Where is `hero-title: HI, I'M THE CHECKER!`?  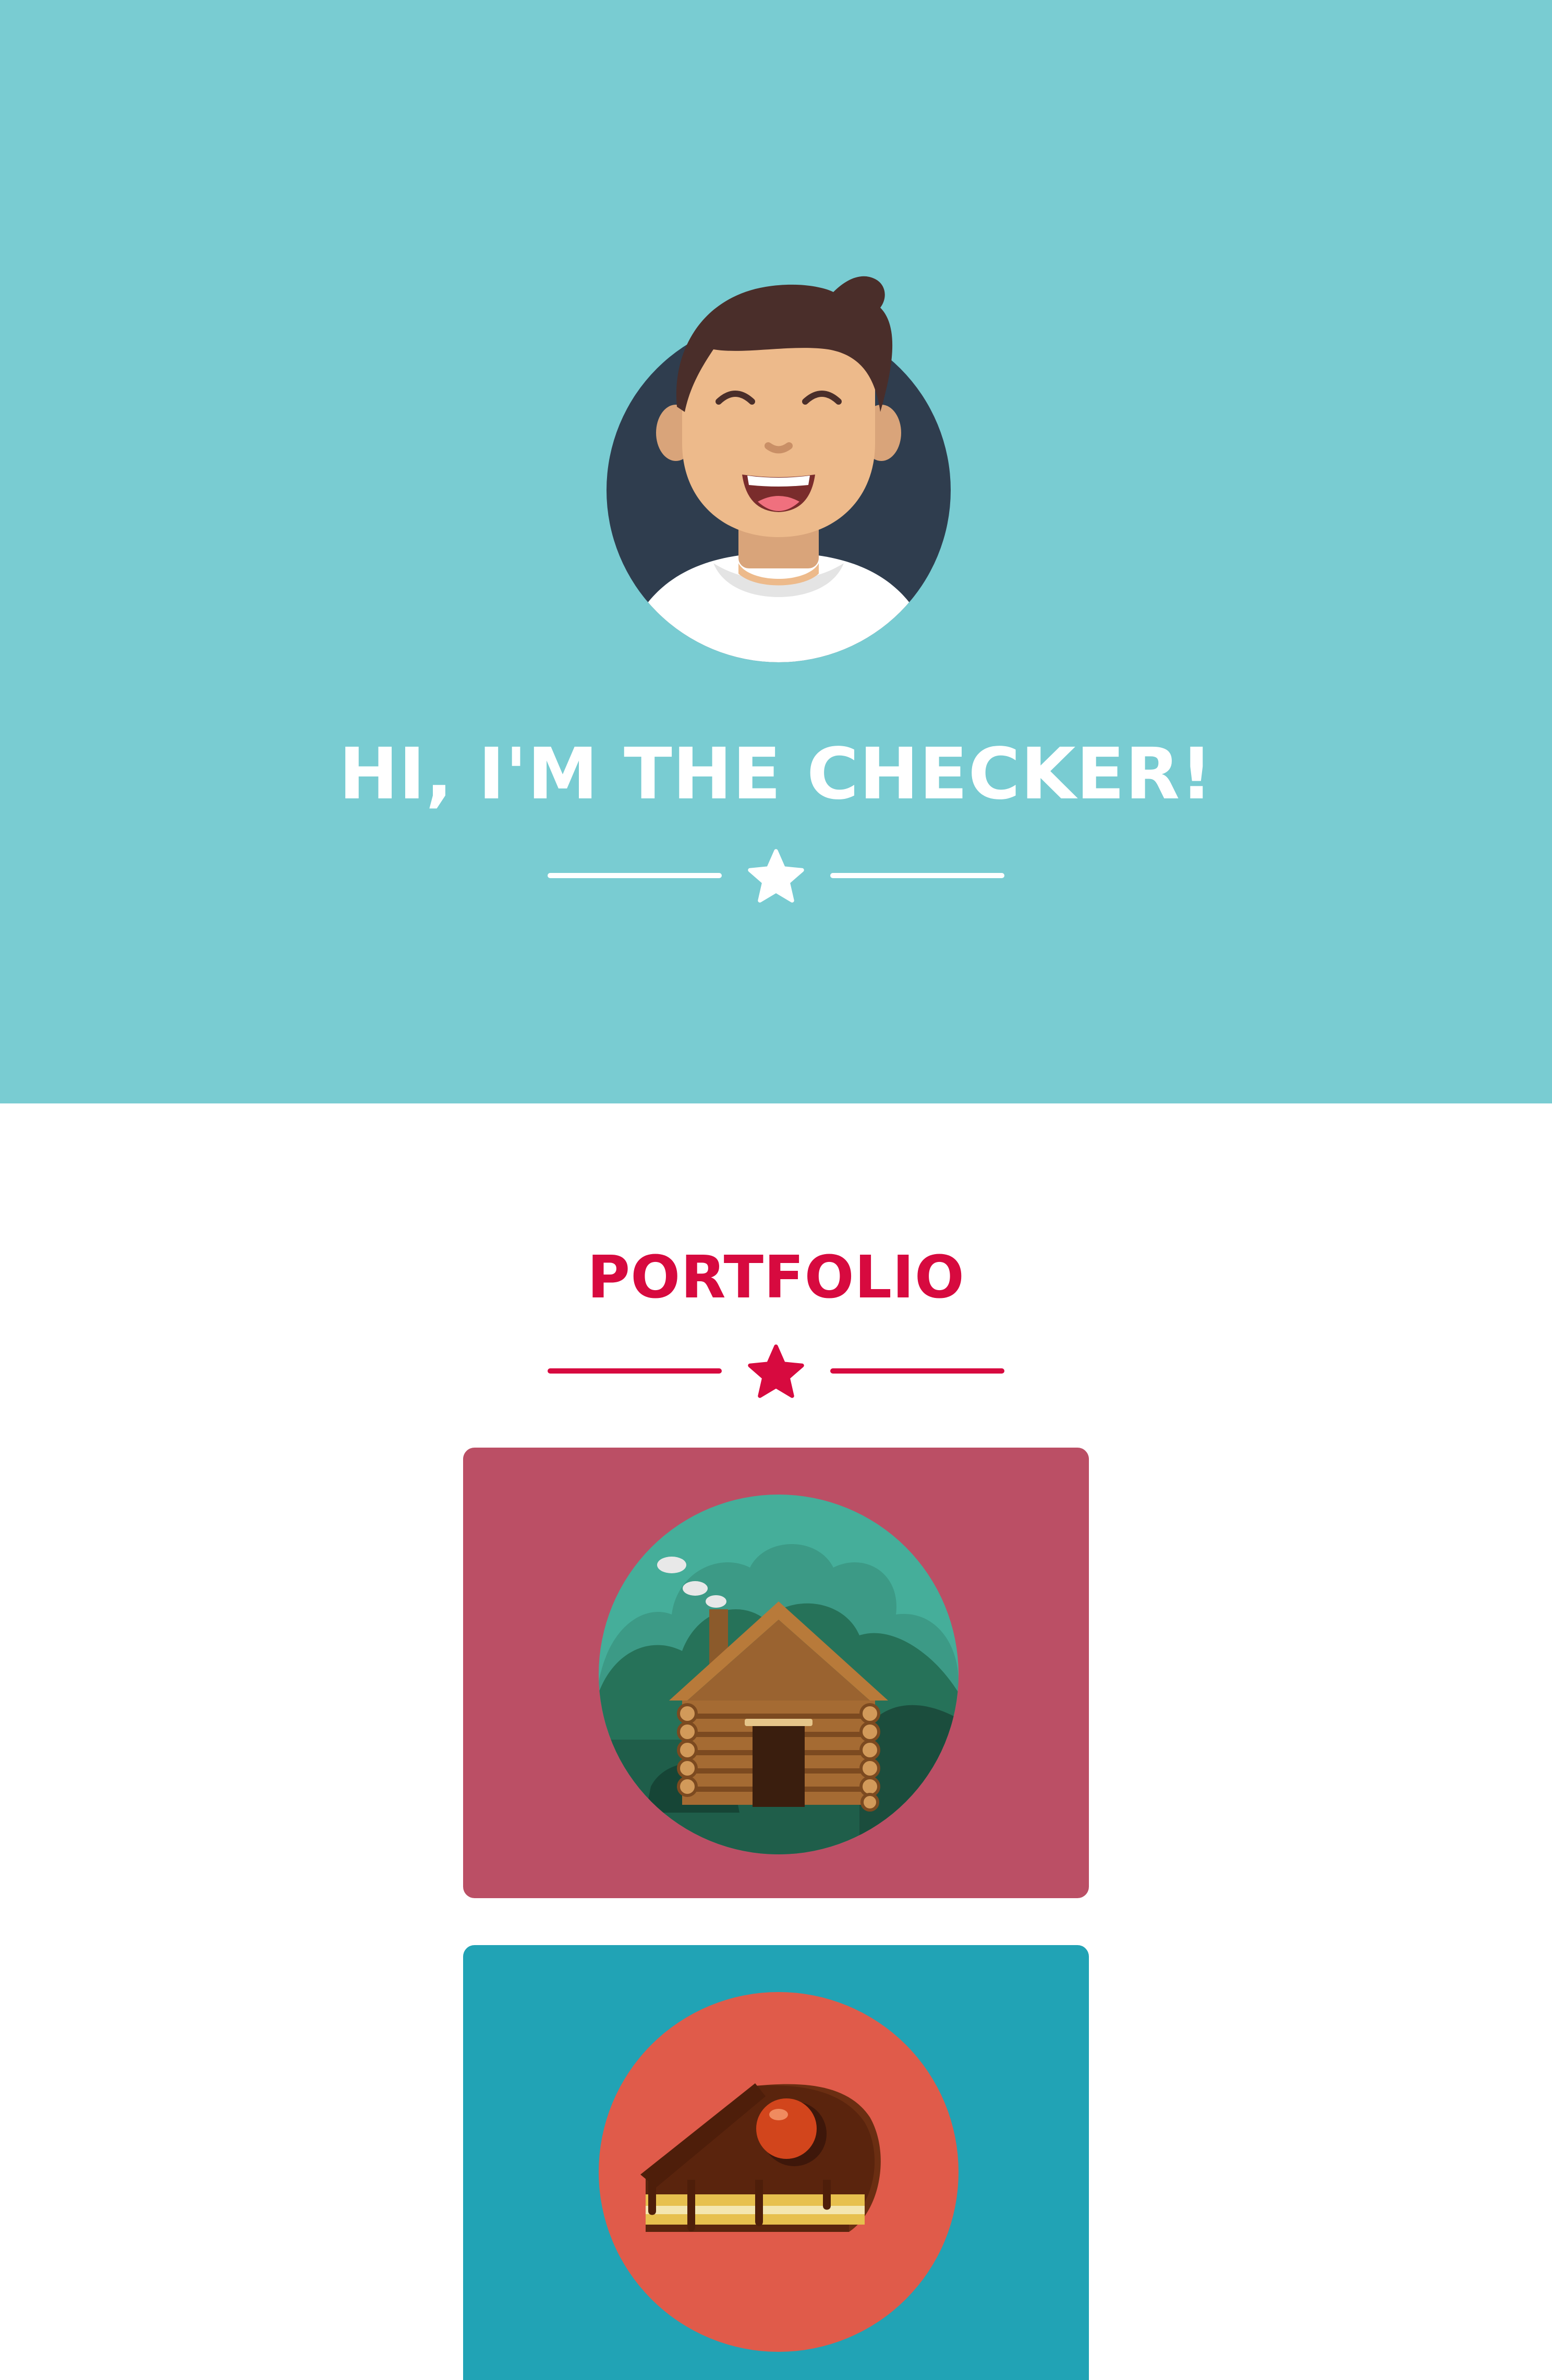 hero-title: HI, I'M THE CHECKER! is located at coordinates (776, 774).